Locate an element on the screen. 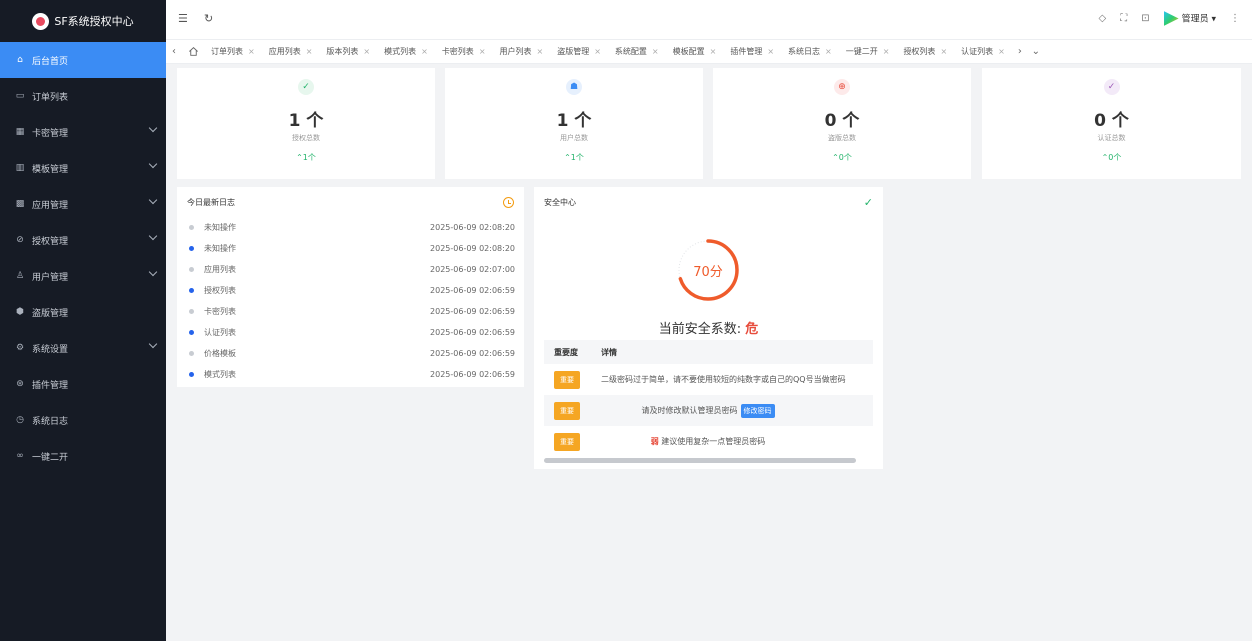 This screenshot has height=641, width=1252. sidebar-item: ⊛ 插件管理 is located at coordinates (83, 384).